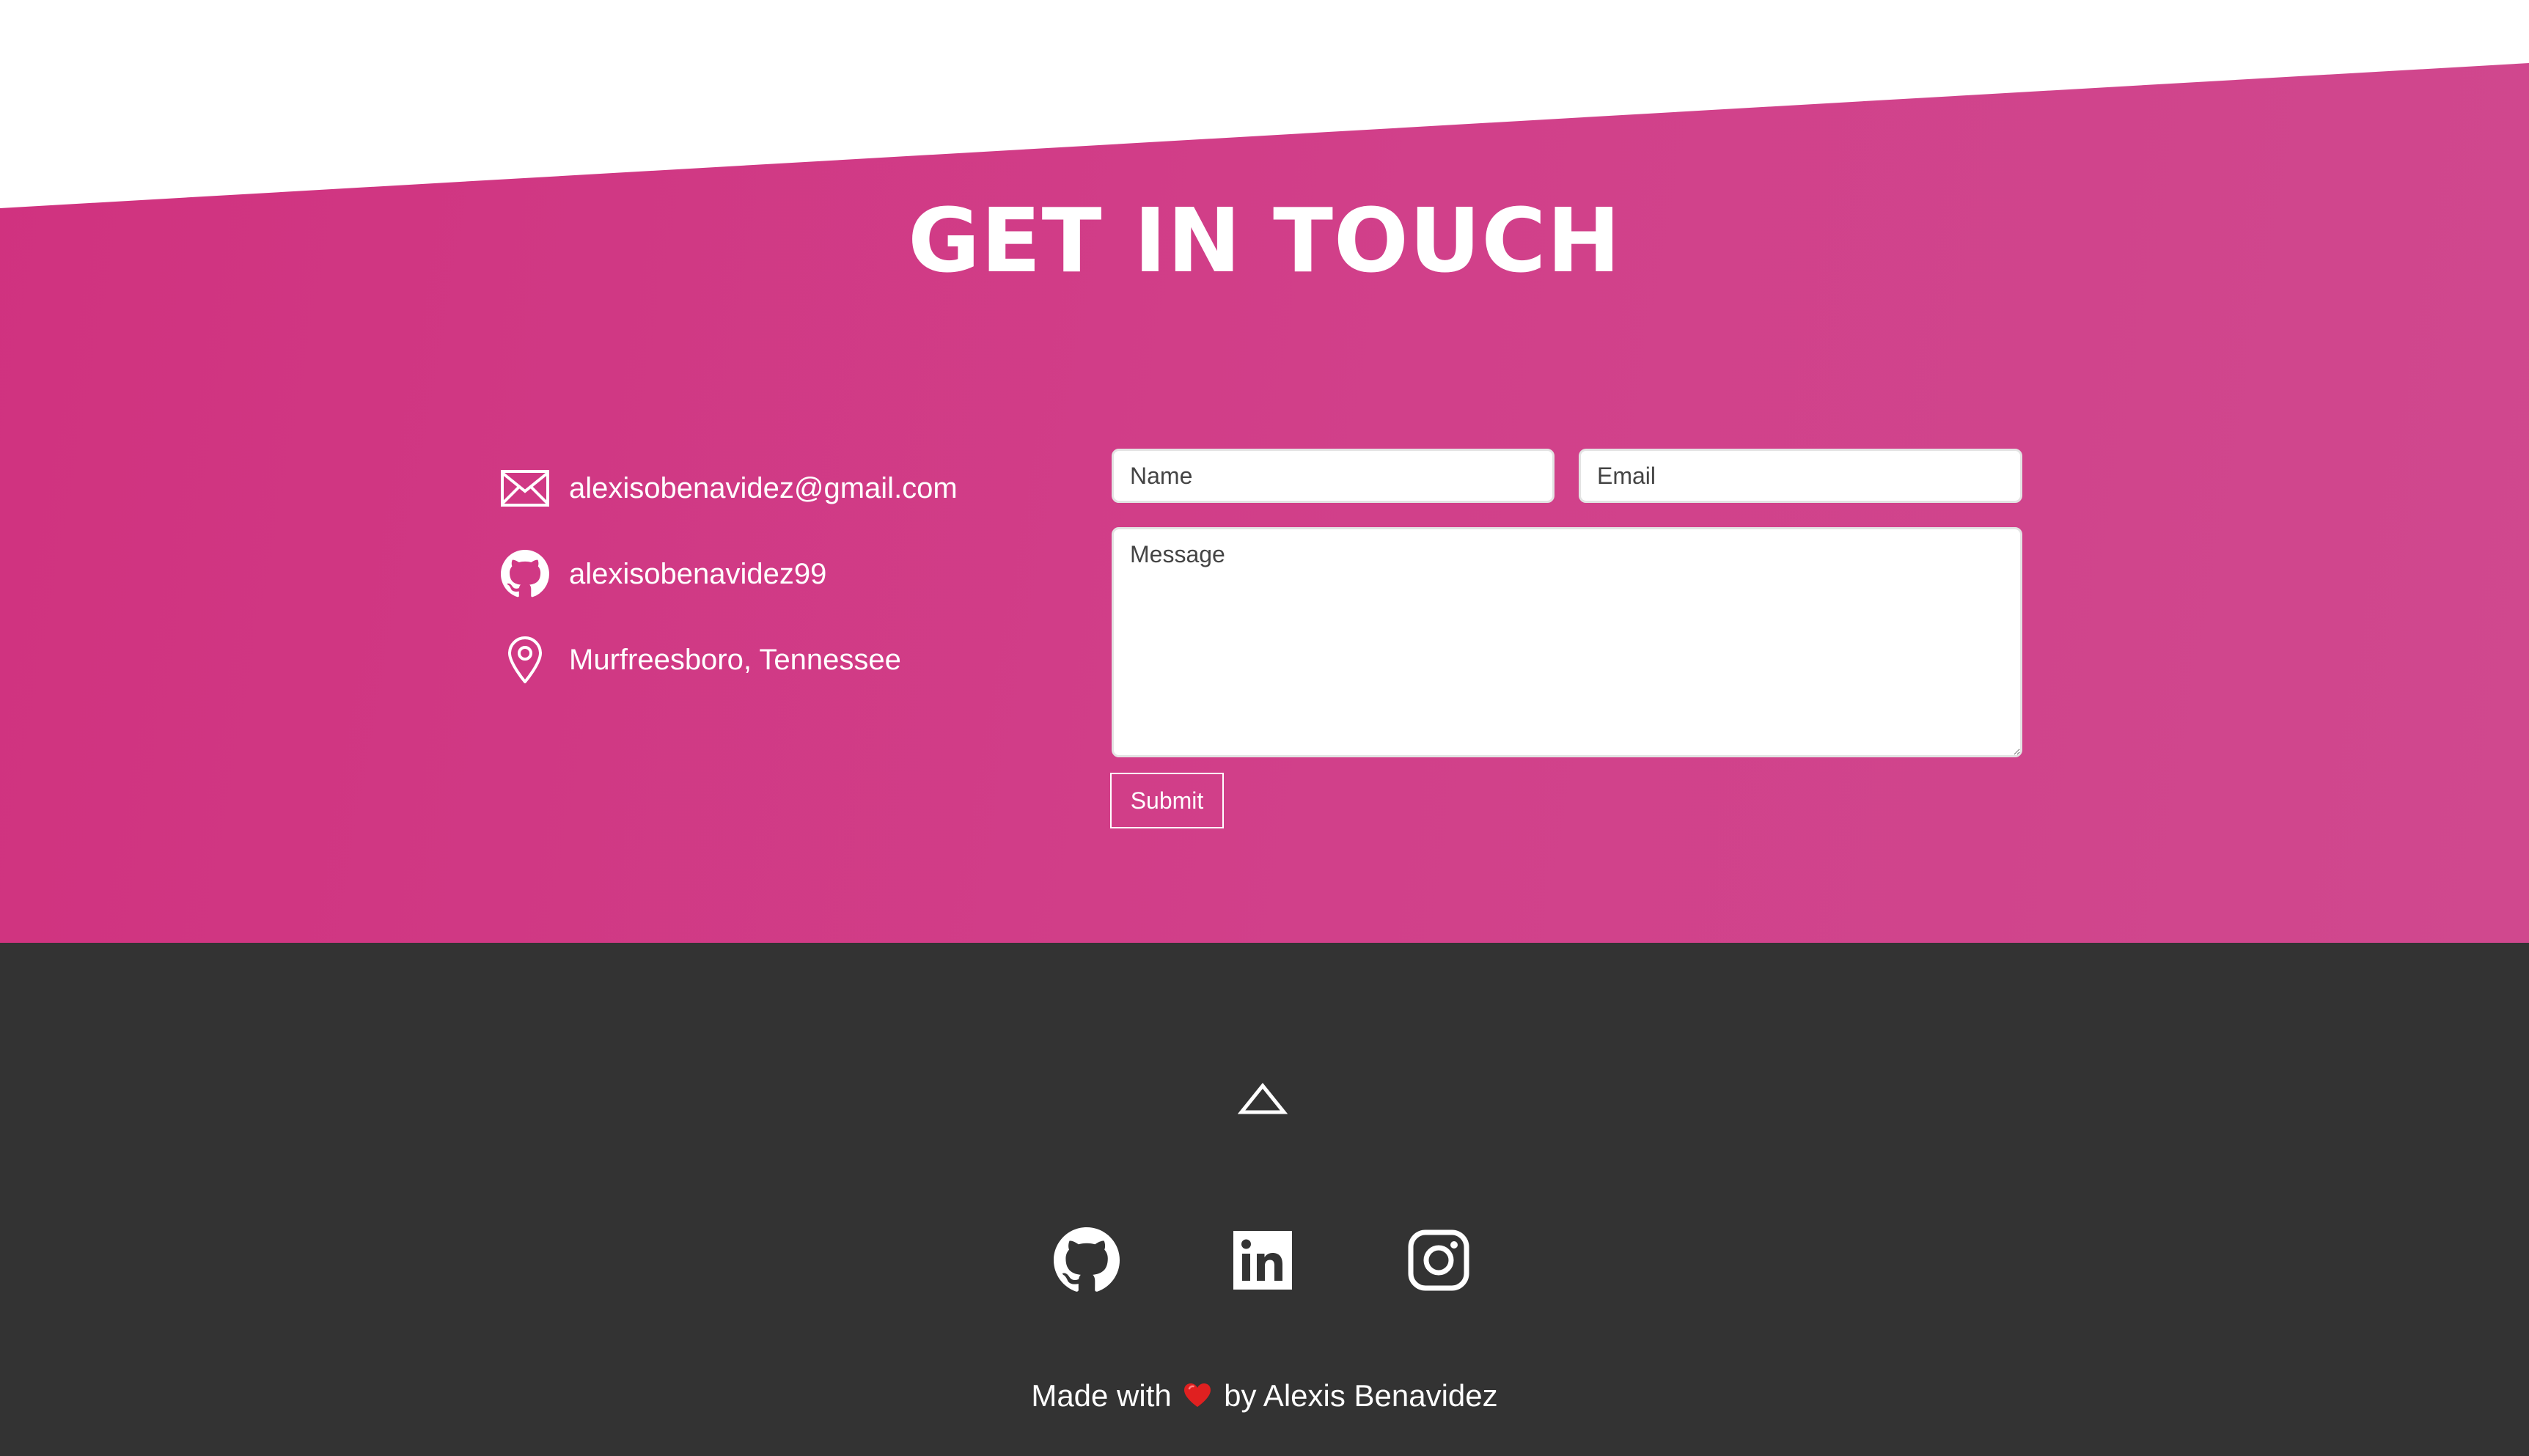 The image size is (2529, 1456). I want to click on envelope-icon, so click(525, 488).